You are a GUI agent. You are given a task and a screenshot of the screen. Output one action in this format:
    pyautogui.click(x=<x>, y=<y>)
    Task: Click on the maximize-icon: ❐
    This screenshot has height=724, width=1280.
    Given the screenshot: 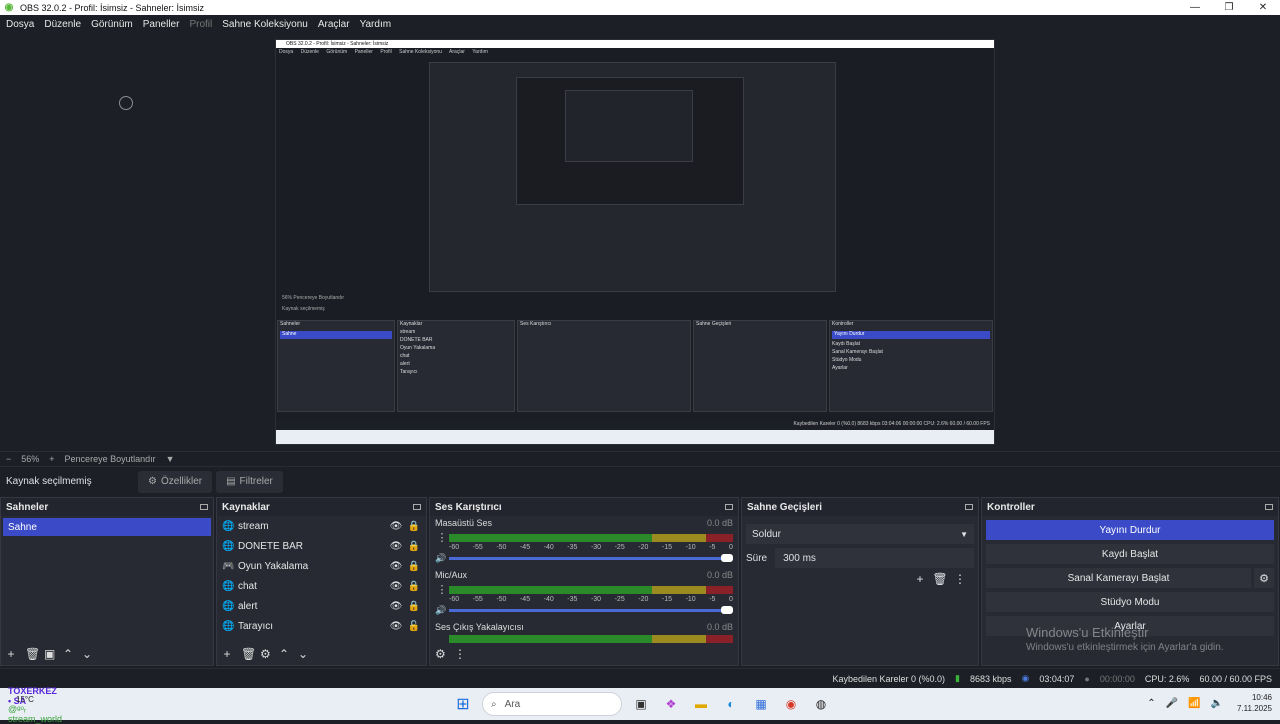 What is the action you would take?
    pyautogui.click(x=1229, y=7)
    